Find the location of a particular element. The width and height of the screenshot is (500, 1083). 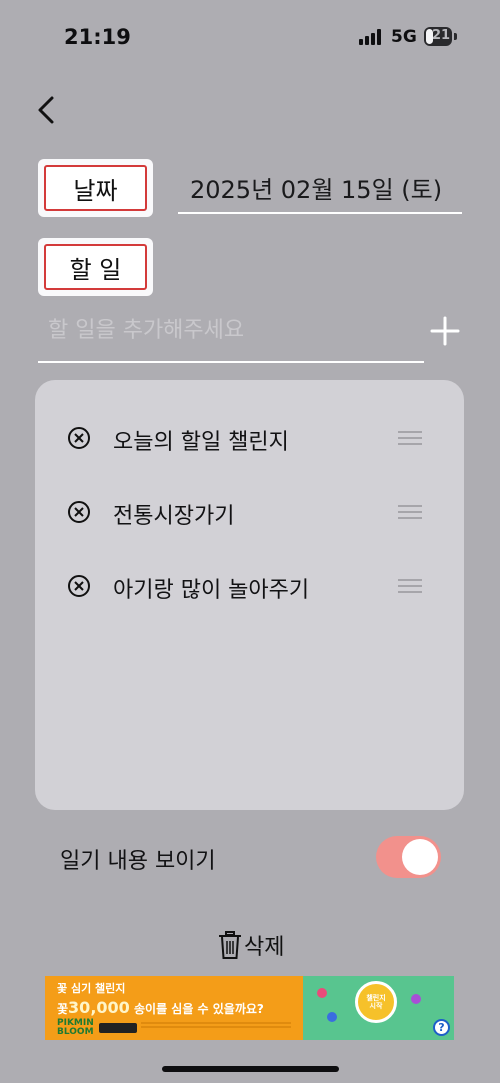

date-underline is located at coordinates (320, 213).